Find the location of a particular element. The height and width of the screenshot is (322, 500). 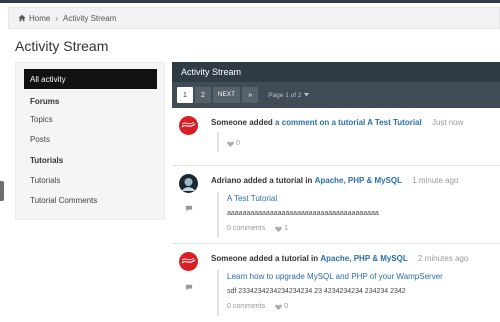

caret-down-icon is located at coordinates (307, 95).